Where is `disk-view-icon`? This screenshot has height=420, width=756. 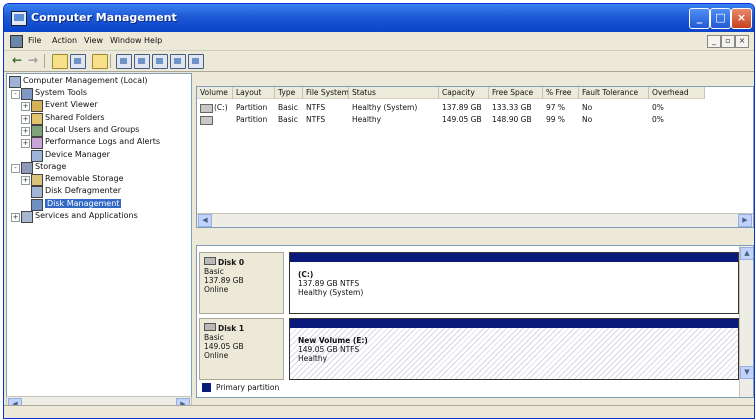
disk-view-icon is located at coordinates (142, 61).